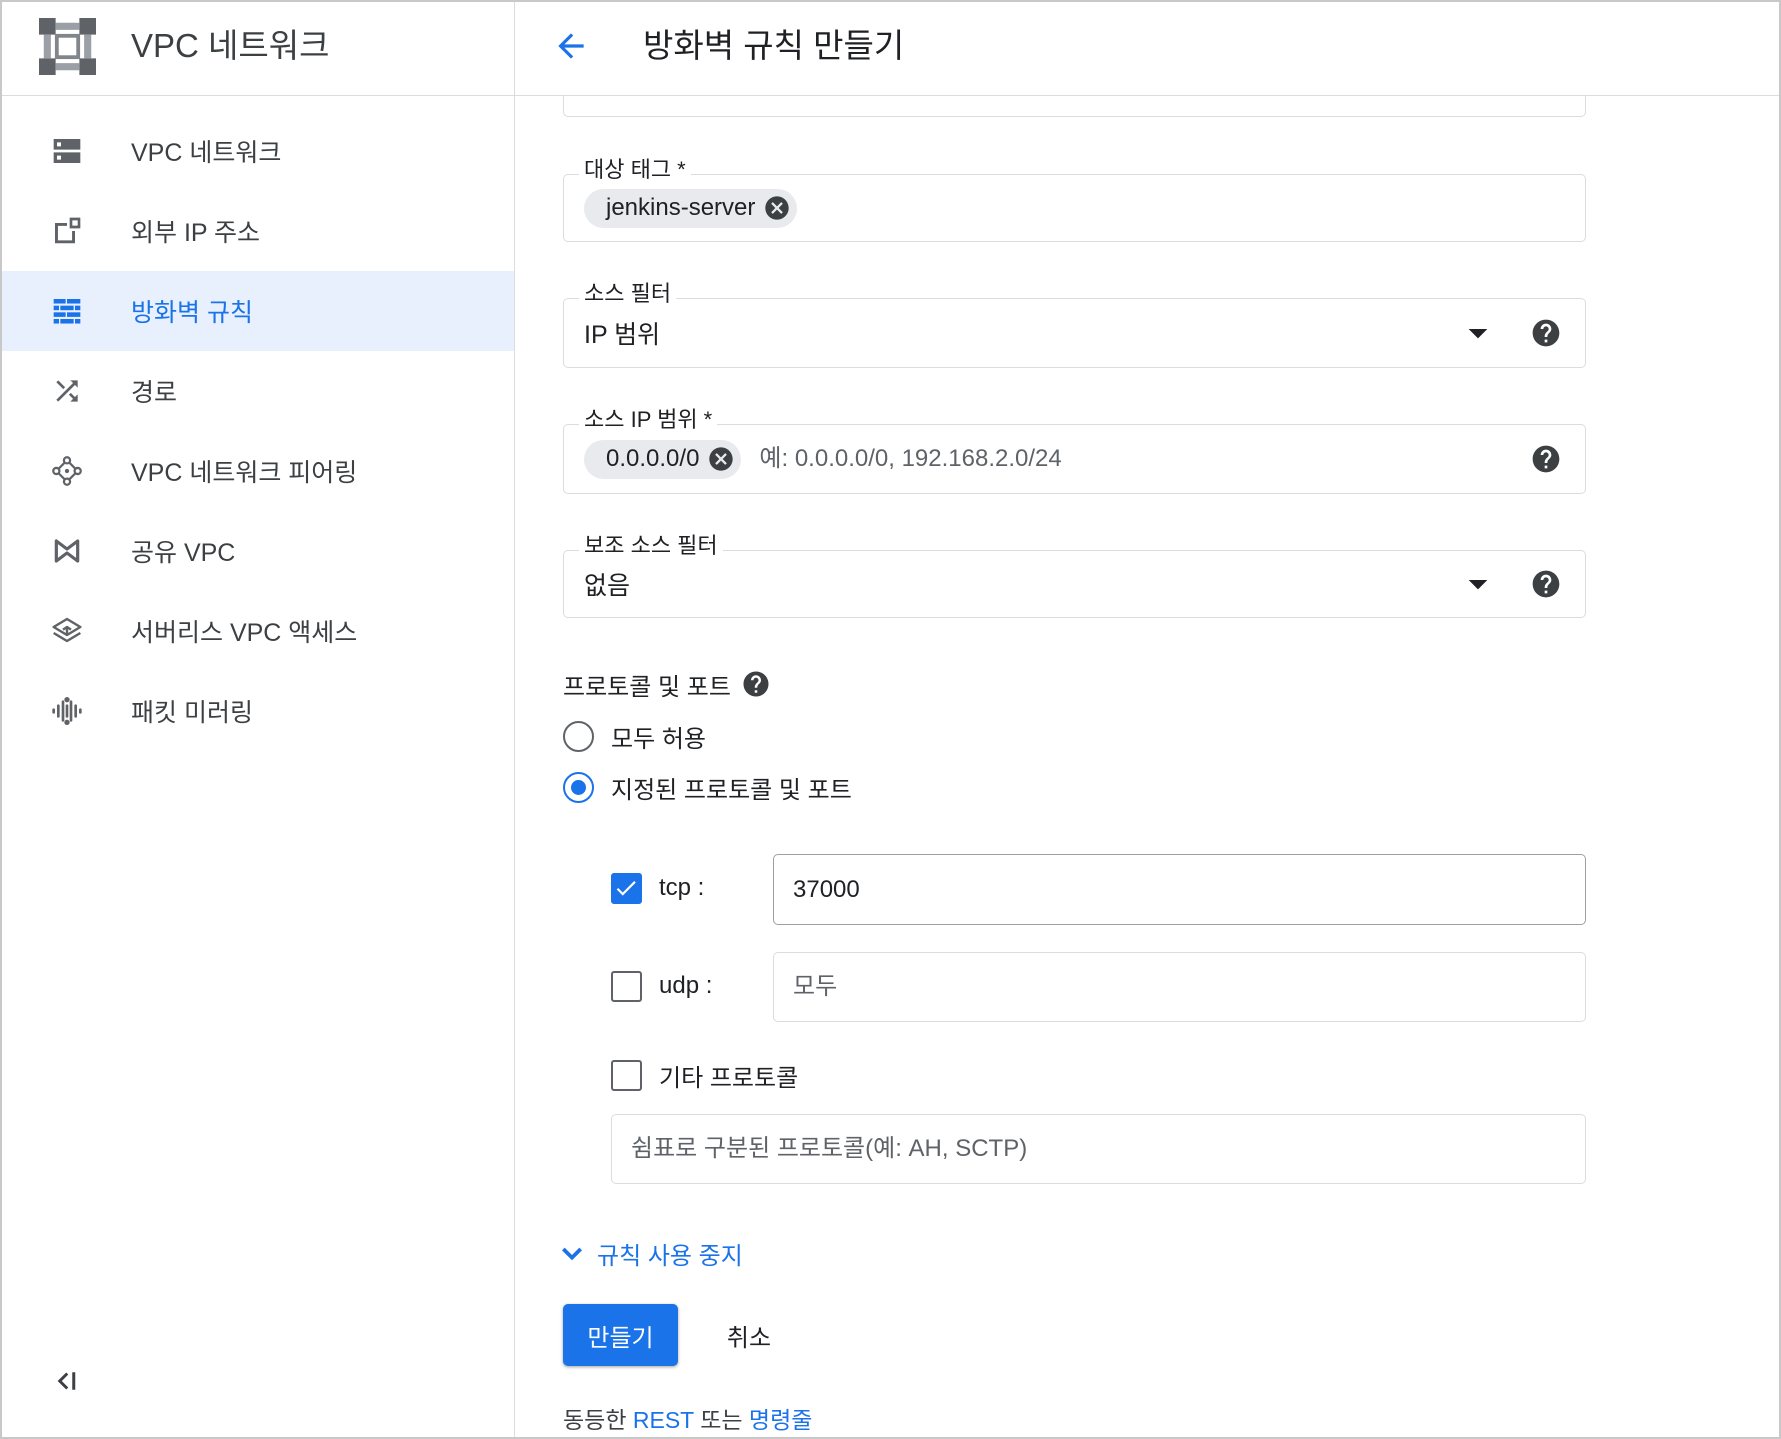 This screenshot has width=1781, height=1439. I want to click on vpc-logo-icon, so click(67, 46).